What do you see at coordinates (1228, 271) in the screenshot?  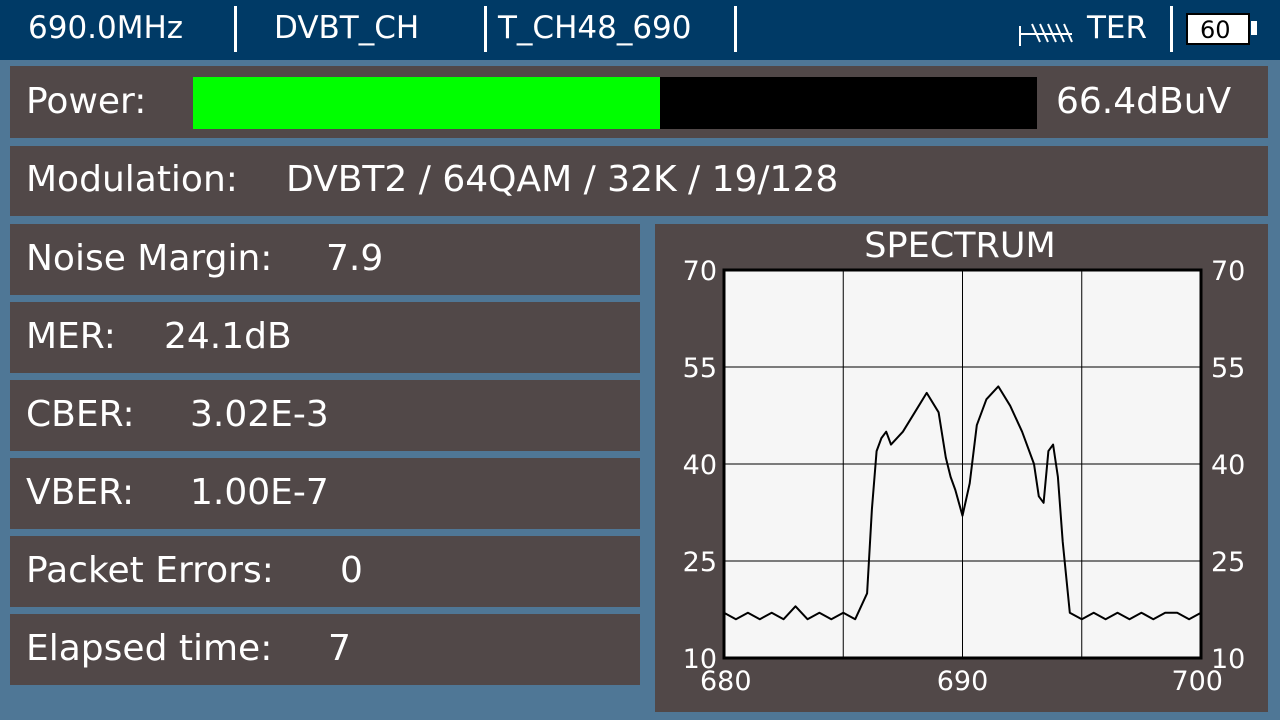 I see `y-tick-label-right: 70` at bounding box center [1228, 271].